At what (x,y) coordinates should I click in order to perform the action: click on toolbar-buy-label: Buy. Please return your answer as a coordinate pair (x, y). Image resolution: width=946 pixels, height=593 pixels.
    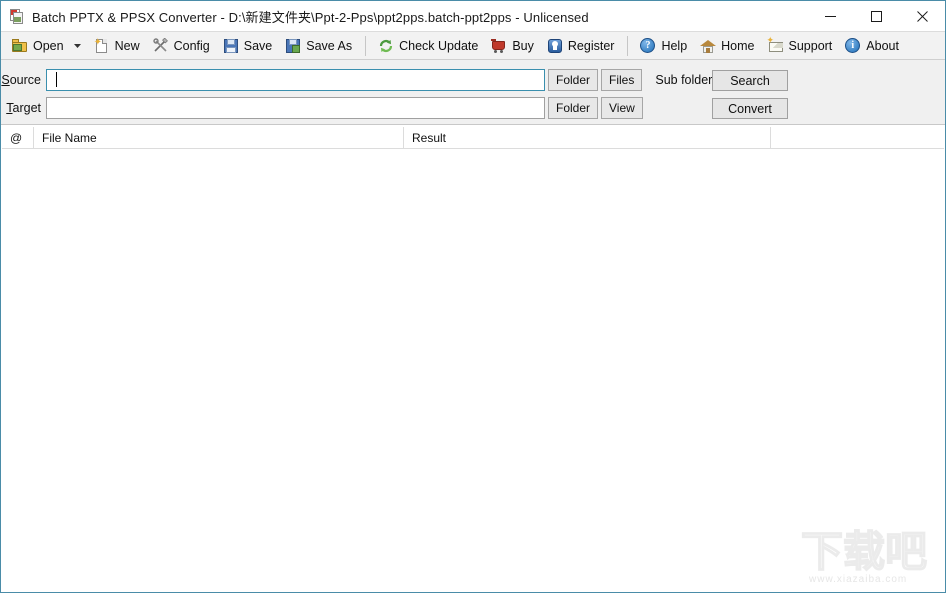
    Looking at the image, I should click on (523, 45).